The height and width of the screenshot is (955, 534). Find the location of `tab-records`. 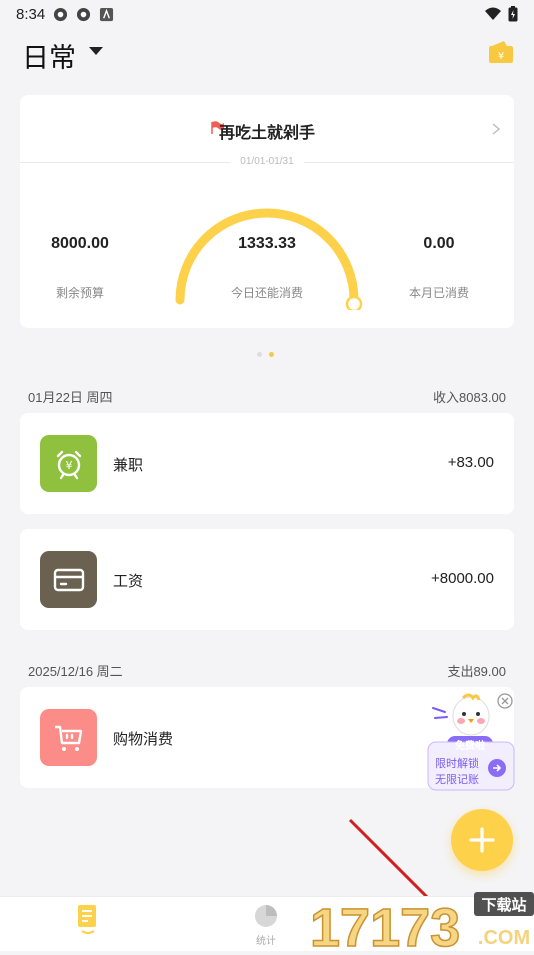

tab-records is located at coordinates (88, 920).